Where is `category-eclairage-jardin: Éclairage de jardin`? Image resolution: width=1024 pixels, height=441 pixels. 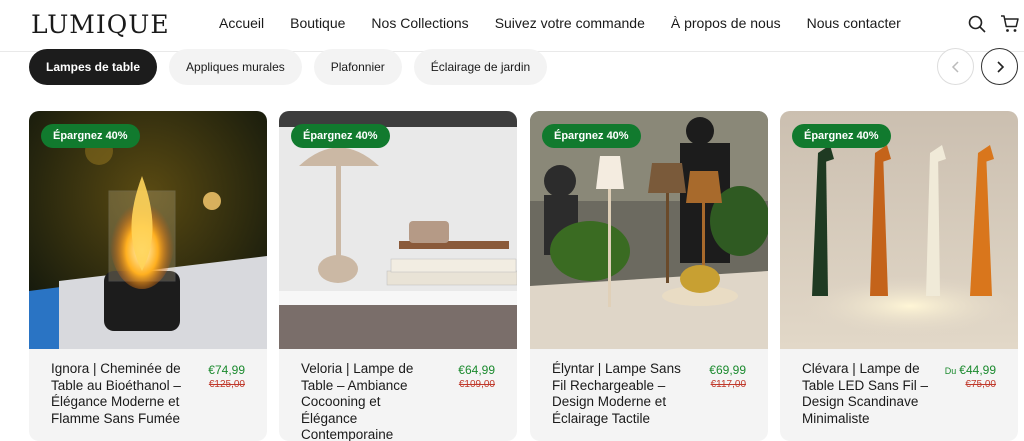 category-eclairage-jardin: Éclairage de jardin is located at coordinates (480, 67).